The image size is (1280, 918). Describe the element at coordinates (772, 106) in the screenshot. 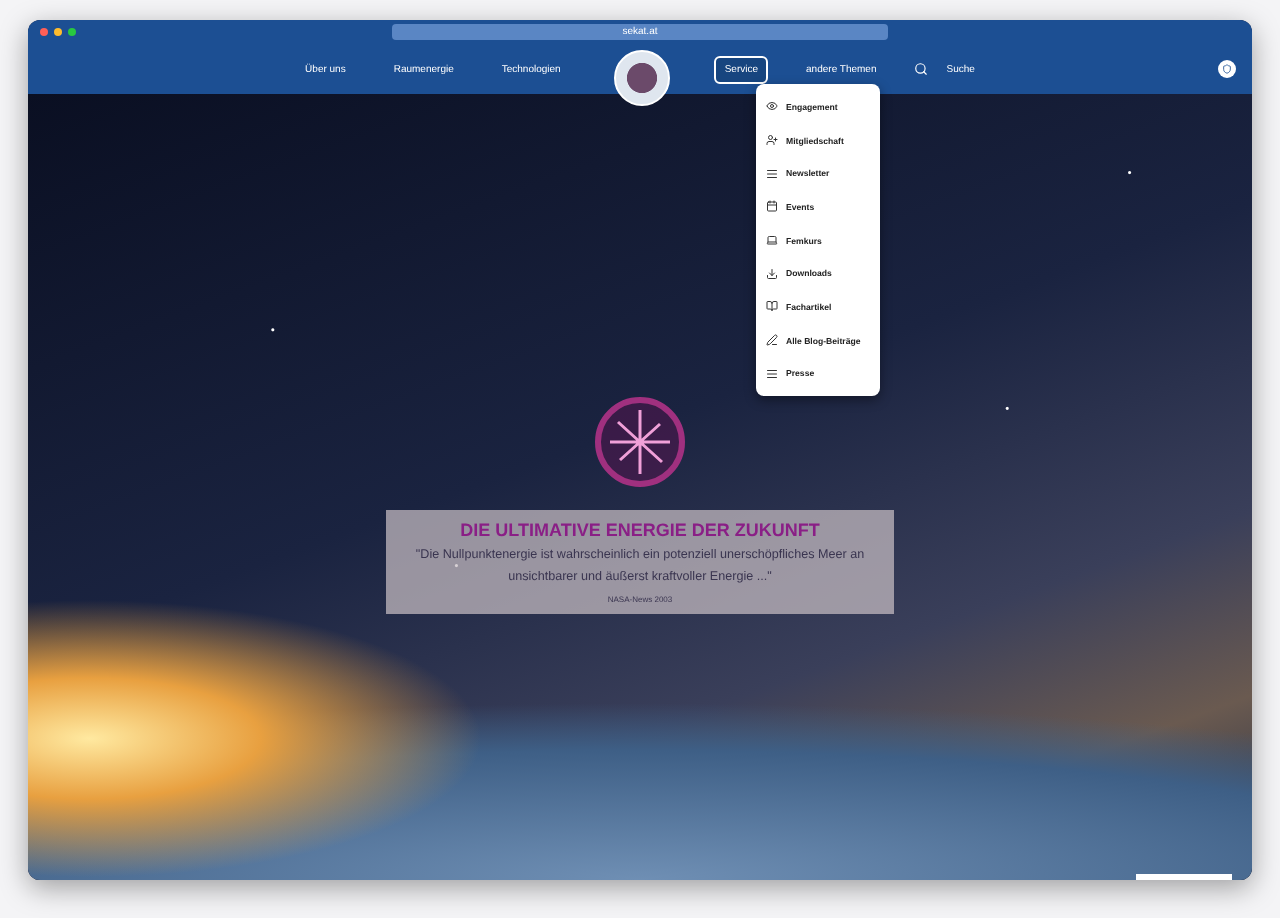

I see `eye-icon` at that location.